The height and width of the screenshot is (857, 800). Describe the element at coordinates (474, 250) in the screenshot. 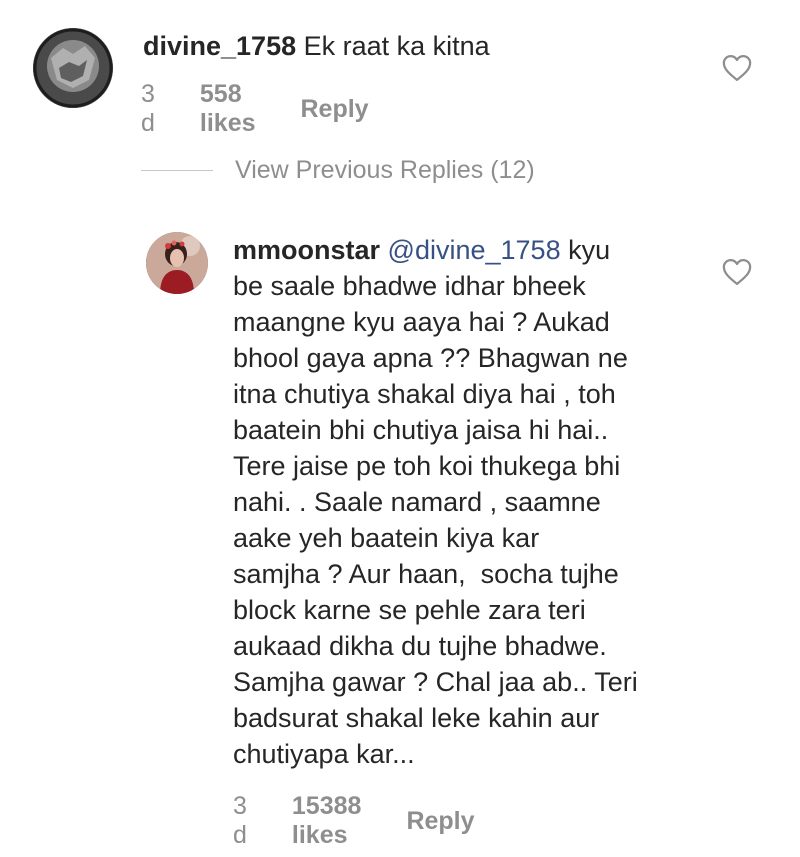

I see `mention-link: @divine_1758` at that location.